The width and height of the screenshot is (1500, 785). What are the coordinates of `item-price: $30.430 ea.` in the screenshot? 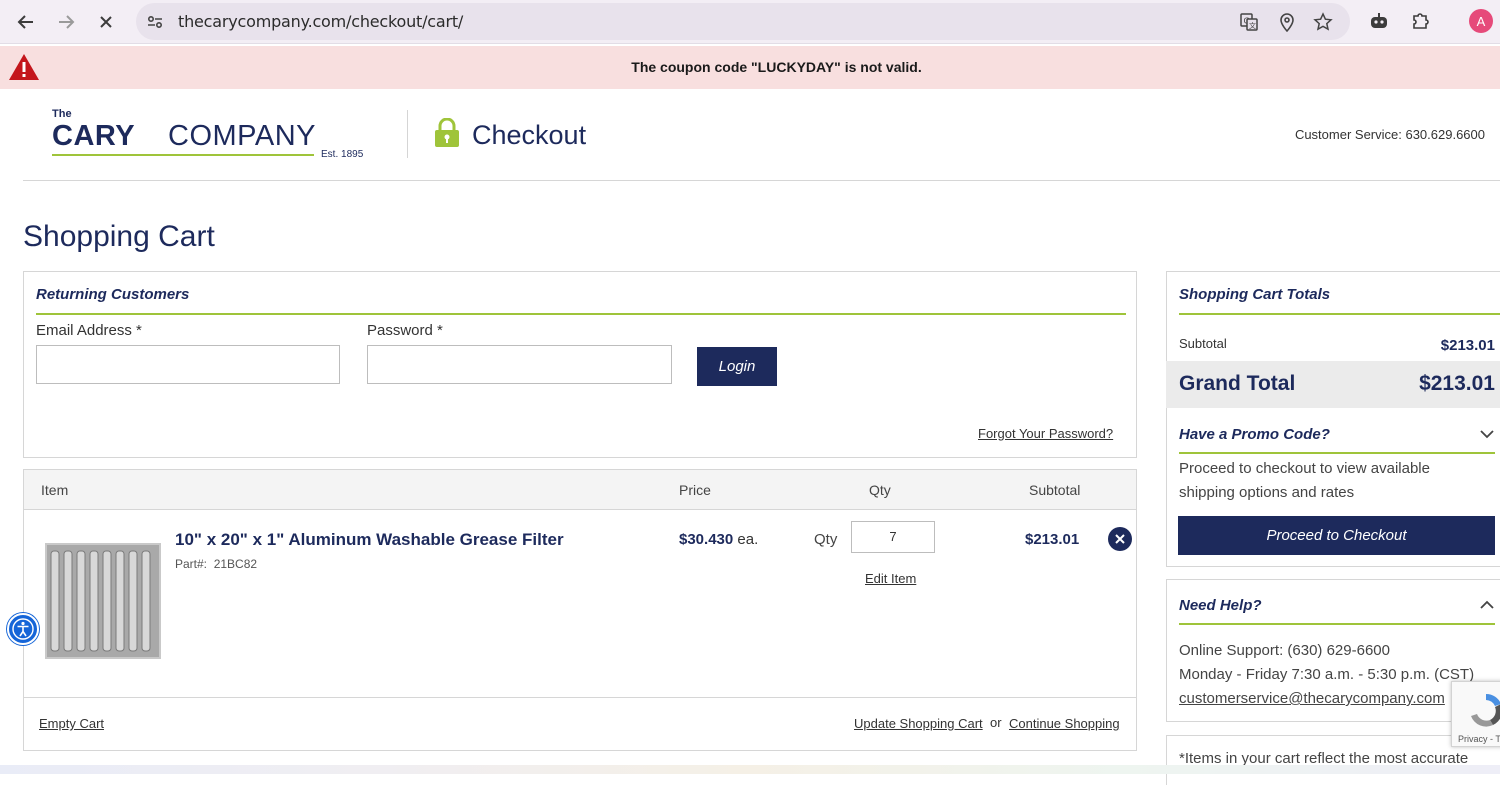 It's located at (718, 539).